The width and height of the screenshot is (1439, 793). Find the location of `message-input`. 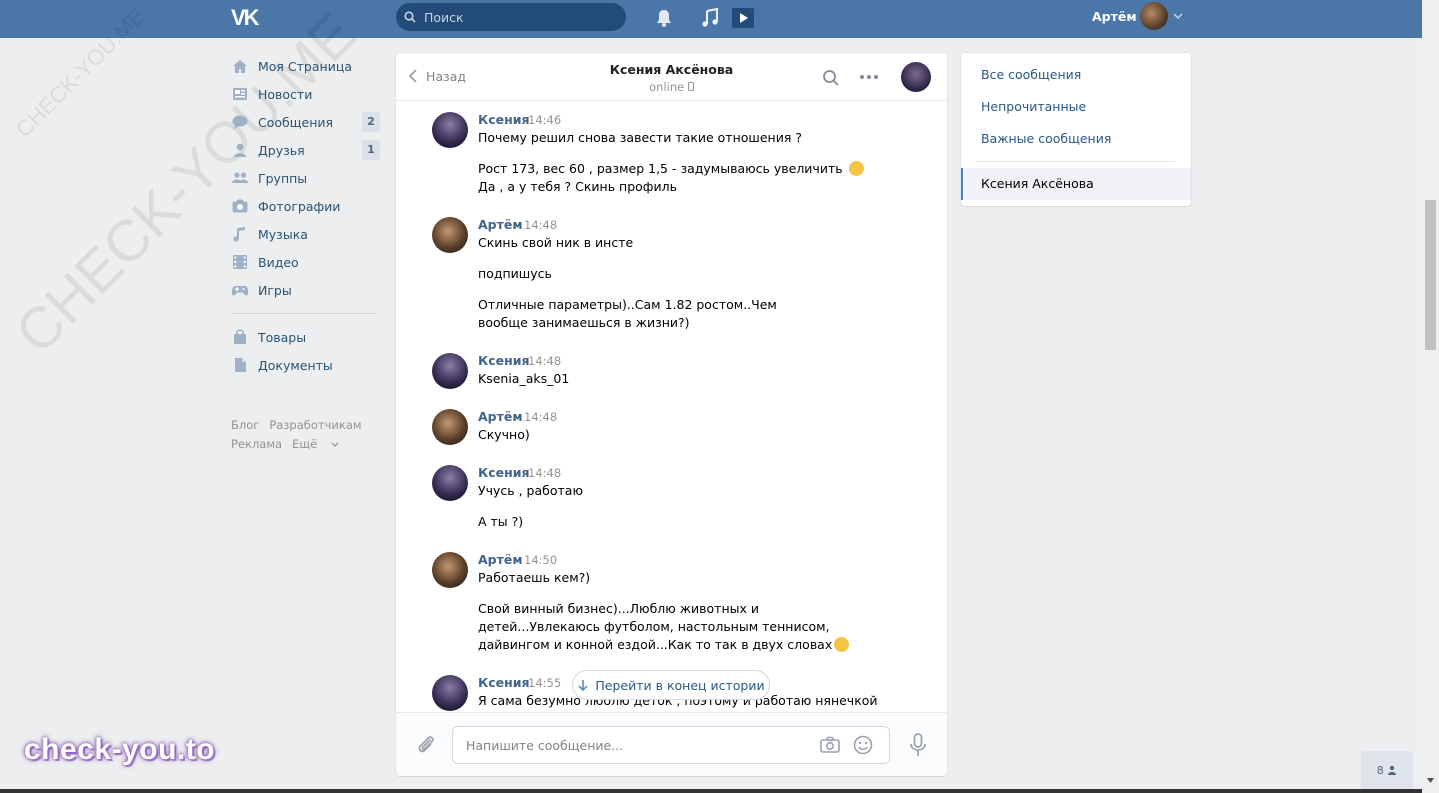

message-input is located at coordinates (636, 745).